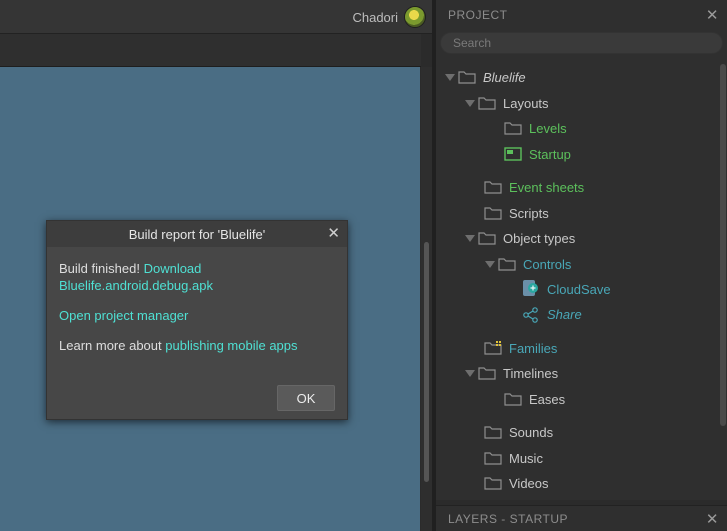 This screenshot has height=531, width=727. Describe the element at coordinates (526, 458) in the screenshot. I see `tree-item-label: Music` at that location.